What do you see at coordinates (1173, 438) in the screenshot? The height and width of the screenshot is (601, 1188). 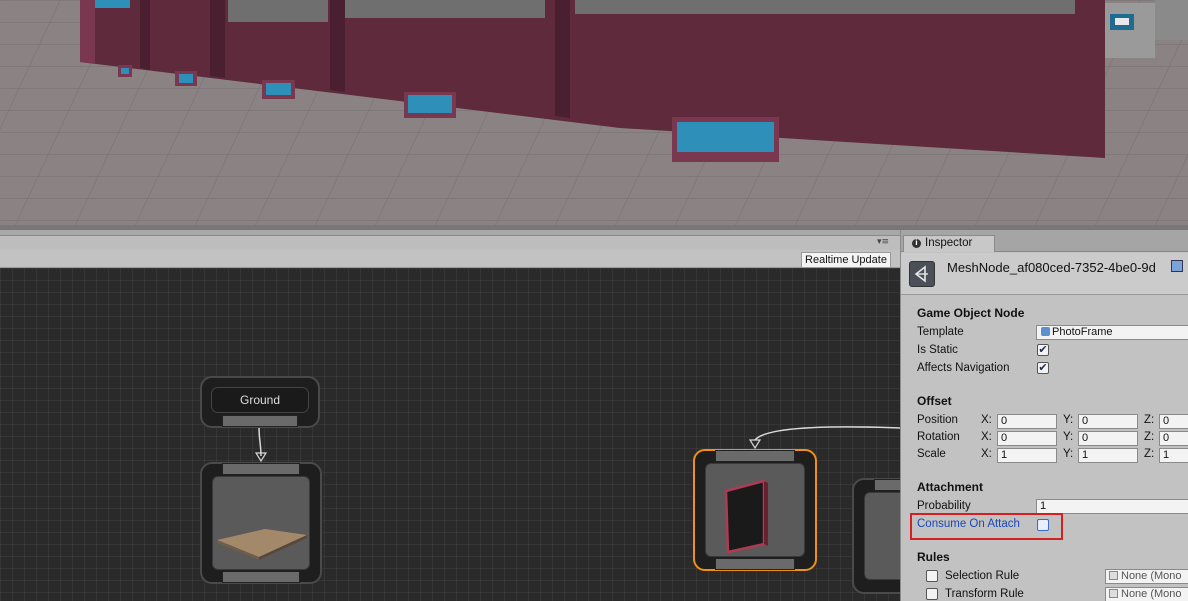 I see `rotation-z-field: 0` at bounding box center [1173, 438].